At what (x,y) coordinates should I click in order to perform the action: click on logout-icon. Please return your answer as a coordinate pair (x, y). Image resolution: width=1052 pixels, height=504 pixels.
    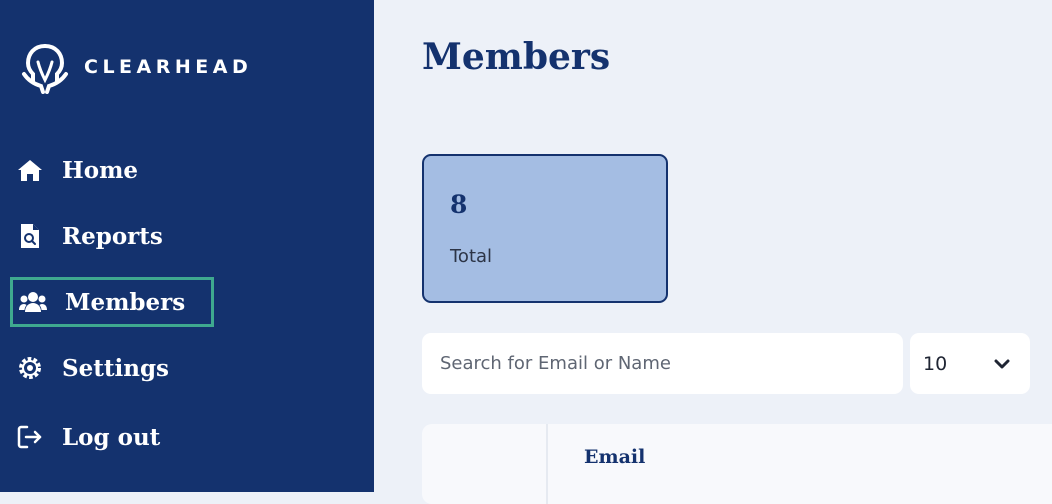
    Looking at the image, I should click on (30, 437).